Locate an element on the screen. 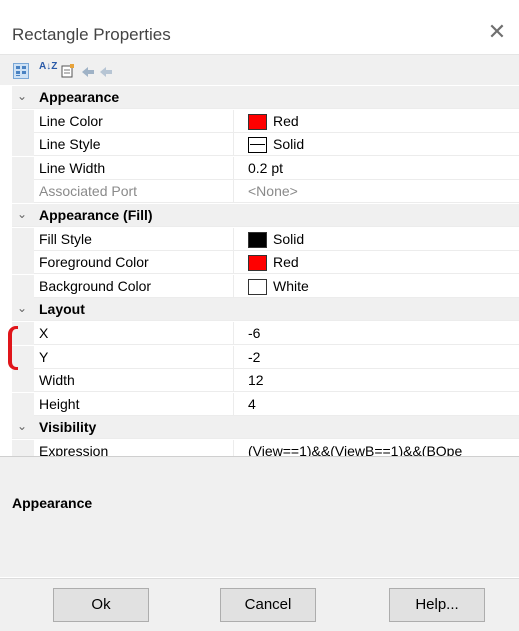 This screenshot has height=631, width=519. prop-value: 12 is located at coordinates (256, 380).